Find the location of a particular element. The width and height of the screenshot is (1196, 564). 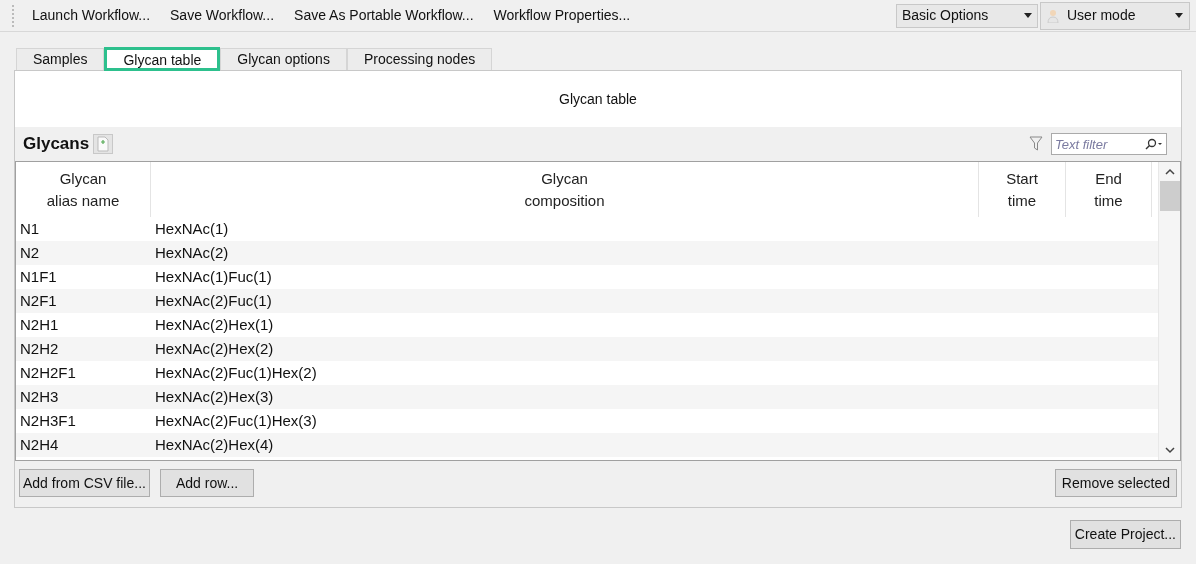

table-cell-text: HexNAc(1) is located at coordinates (192, 228).